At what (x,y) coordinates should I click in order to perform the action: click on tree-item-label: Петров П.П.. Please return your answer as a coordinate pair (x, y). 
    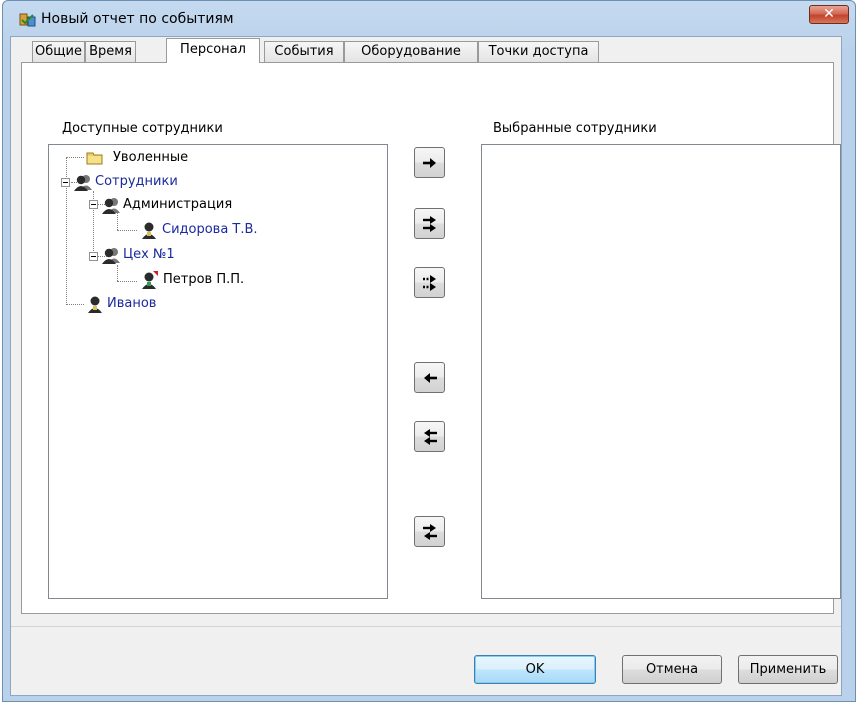
    Looking at the image, I should click on (204, 279).